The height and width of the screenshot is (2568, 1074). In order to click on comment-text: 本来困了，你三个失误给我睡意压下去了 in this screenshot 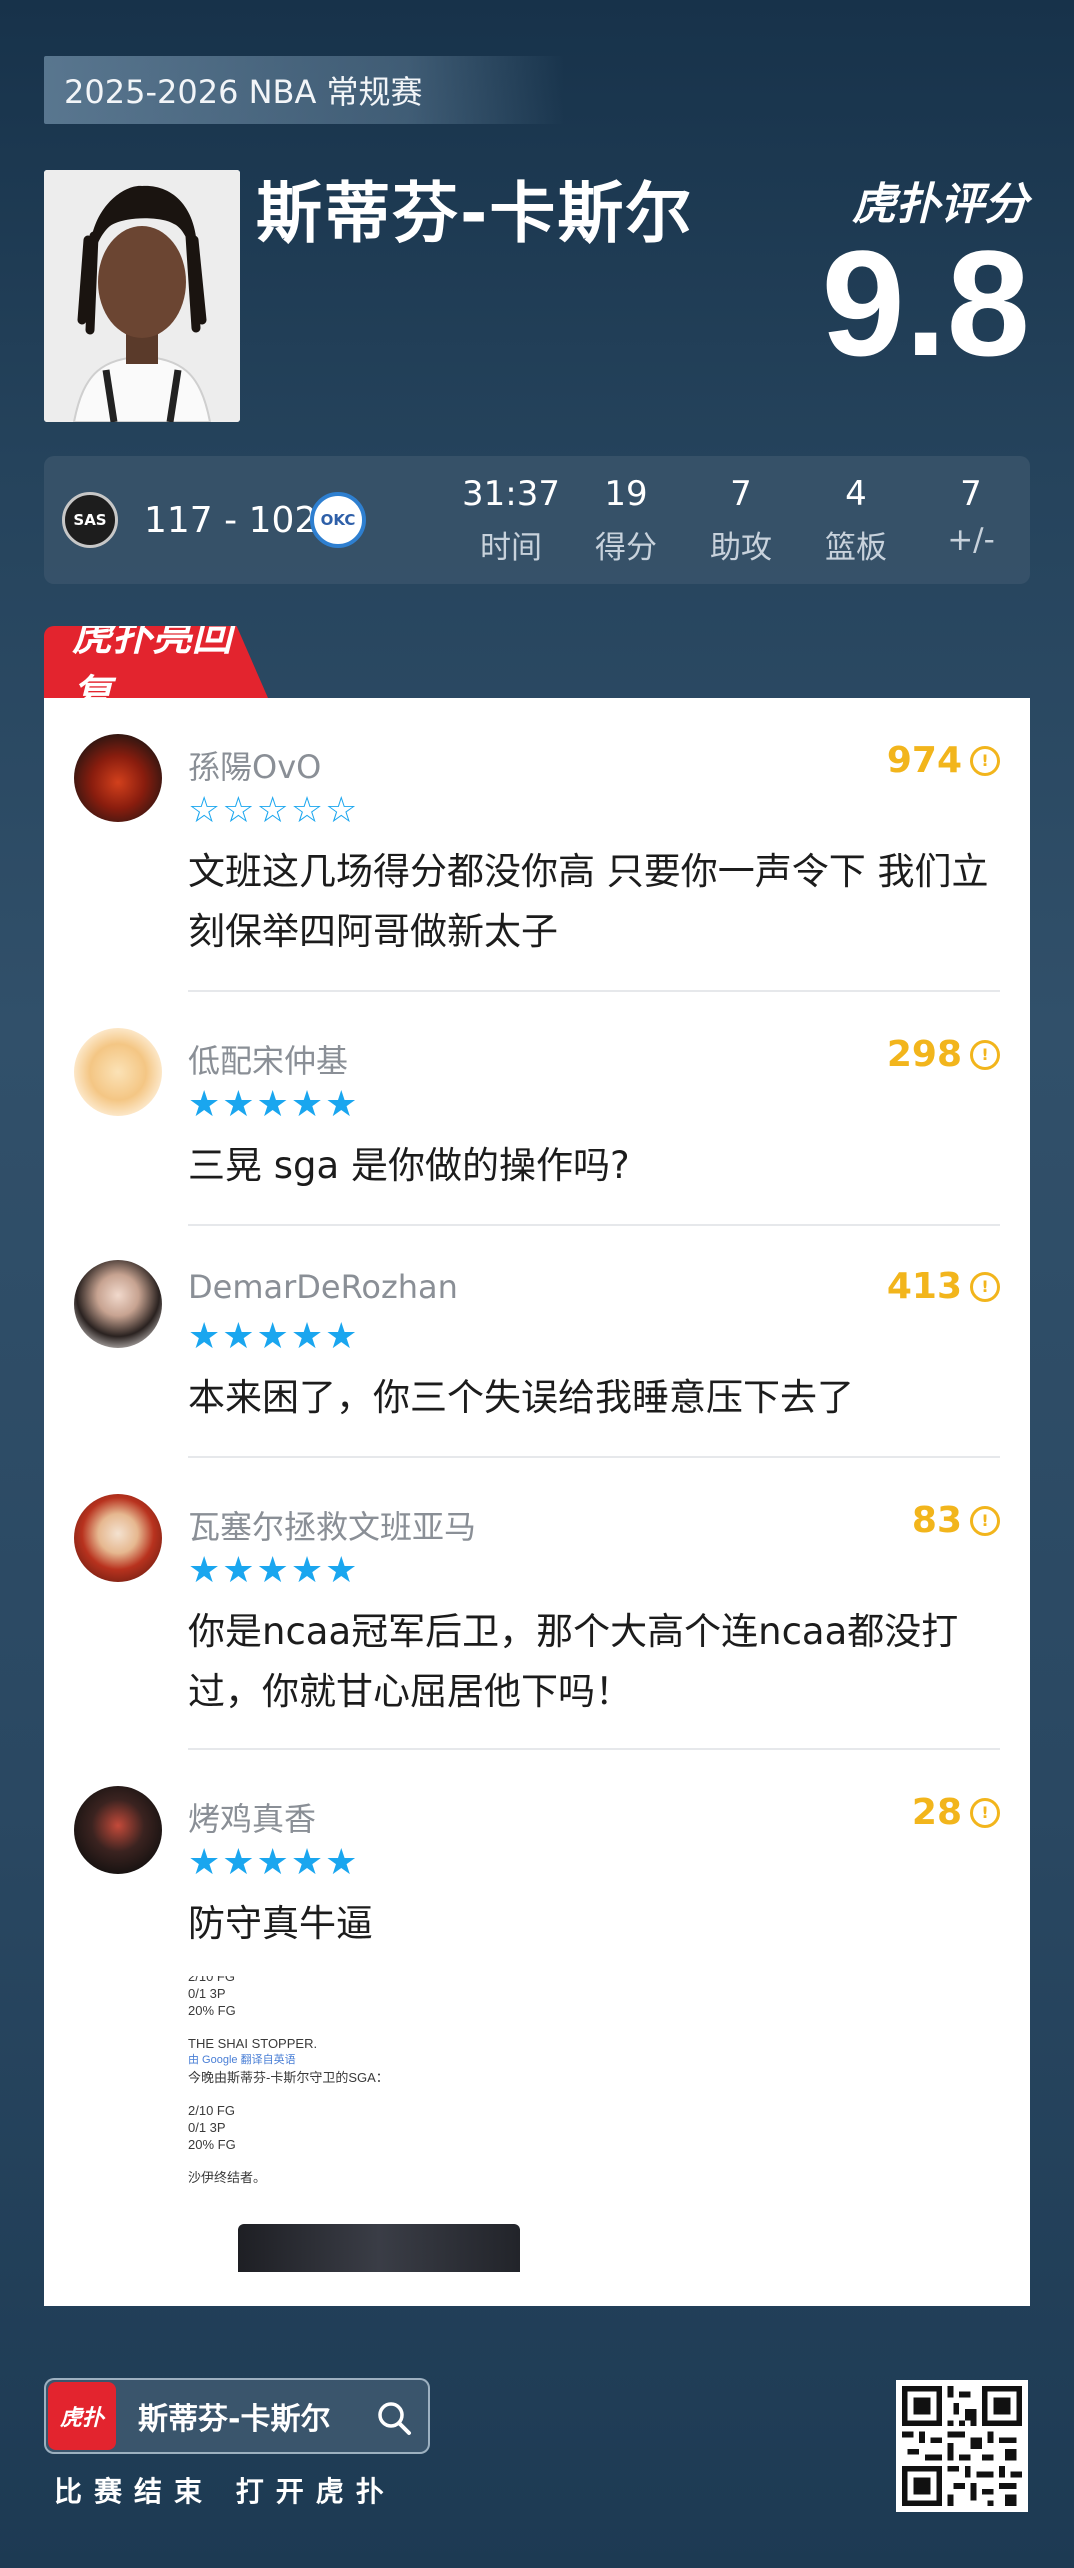, I will do `click(521, 1397)`.